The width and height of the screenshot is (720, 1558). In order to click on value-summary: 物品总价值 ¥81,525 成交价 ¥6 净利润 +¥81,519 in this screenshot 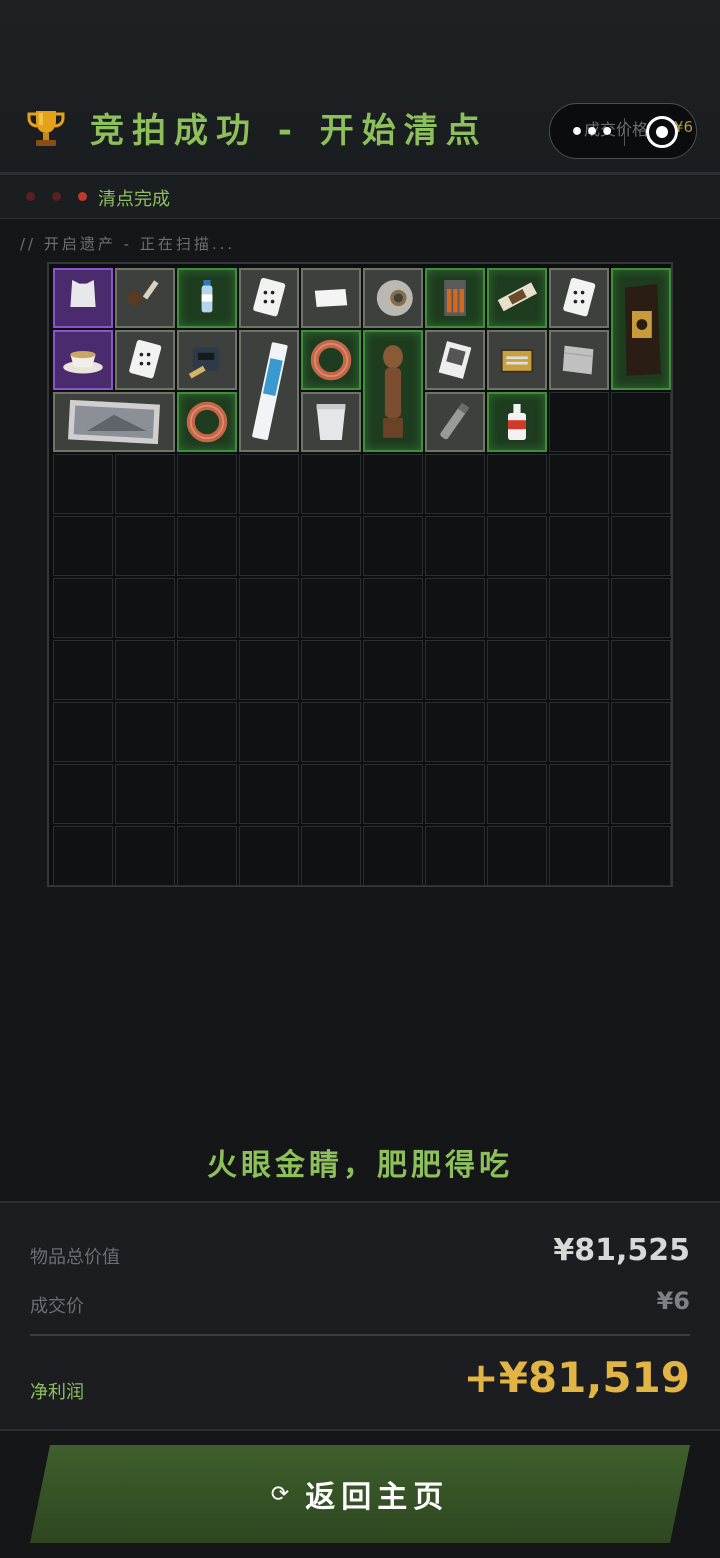, I will do `click(360, 1316)`.